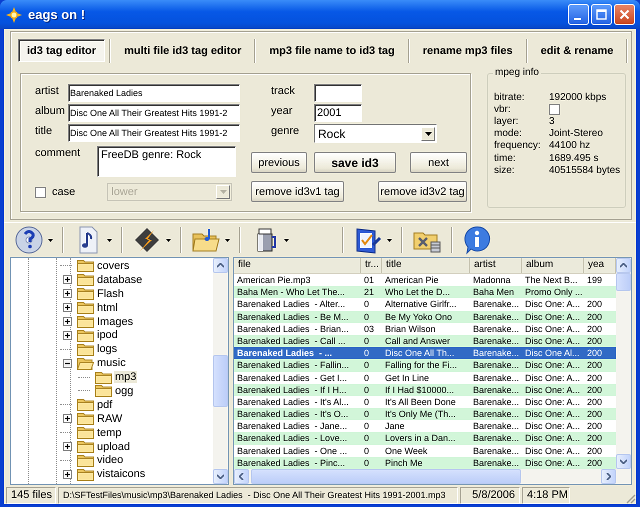  Describe the element at coordinates (595, 341) in the screenshot. I see `table-cell-text: 200` at that location.